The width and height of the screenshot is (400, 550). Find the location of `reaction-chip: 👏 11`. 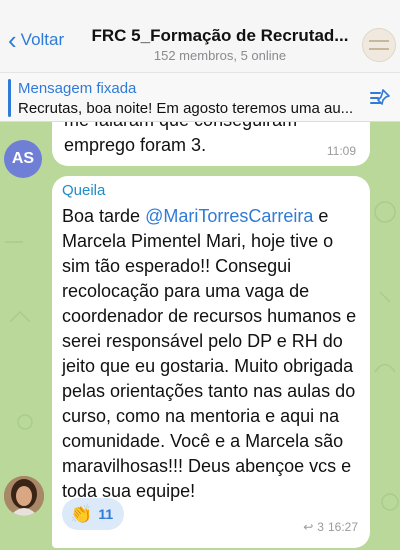

reaction-chip: 👏 11 is located at coordinates (93, 514).